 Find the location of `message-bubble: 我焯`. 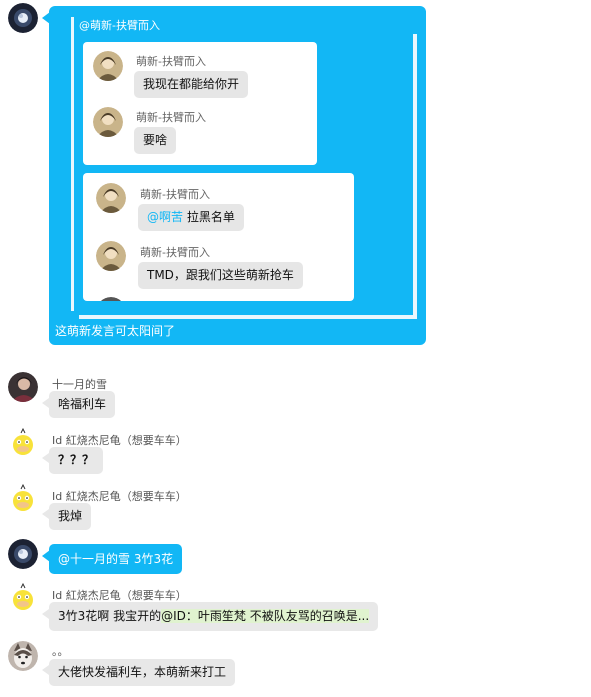

message-bubble: 我焯 is located at coordinates (70, 516).